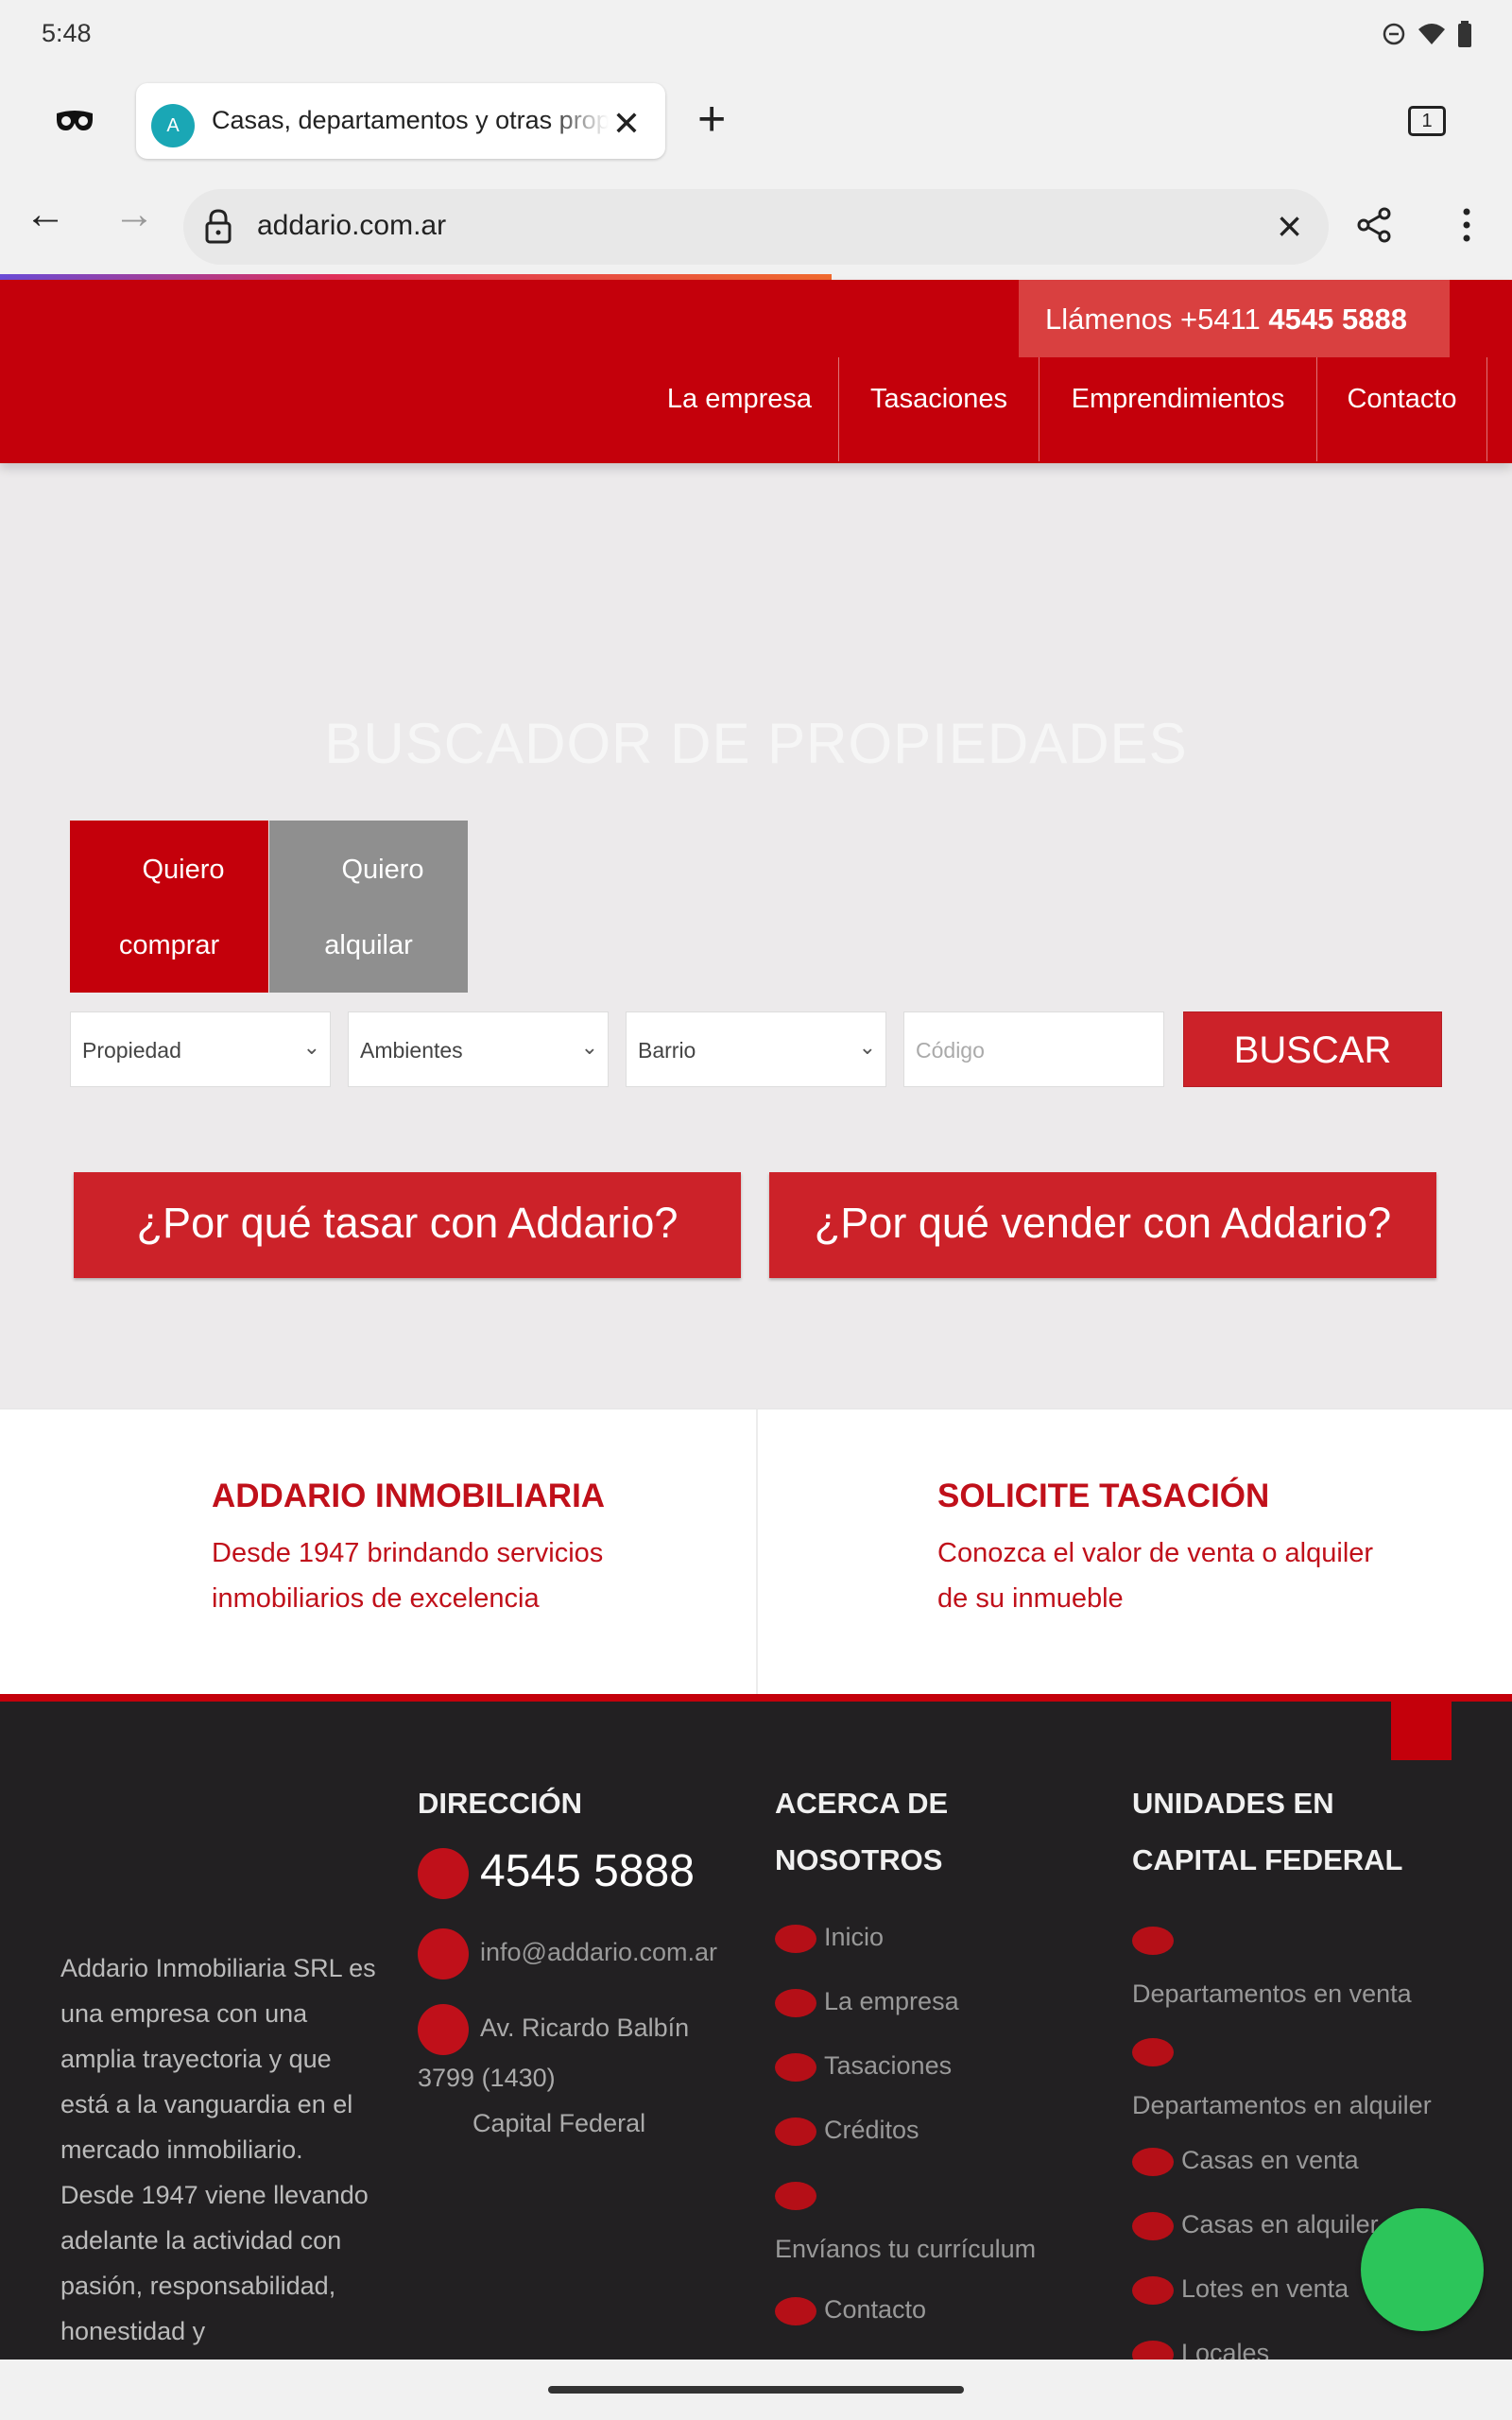 The height and width of the screenshot is (2420, 1512). Describe the element at coordinates (1267, 1832) in the screenshot. I see `footer-unidades-title: UNIDADES EN CAPITAL FEDERAL` at that location.